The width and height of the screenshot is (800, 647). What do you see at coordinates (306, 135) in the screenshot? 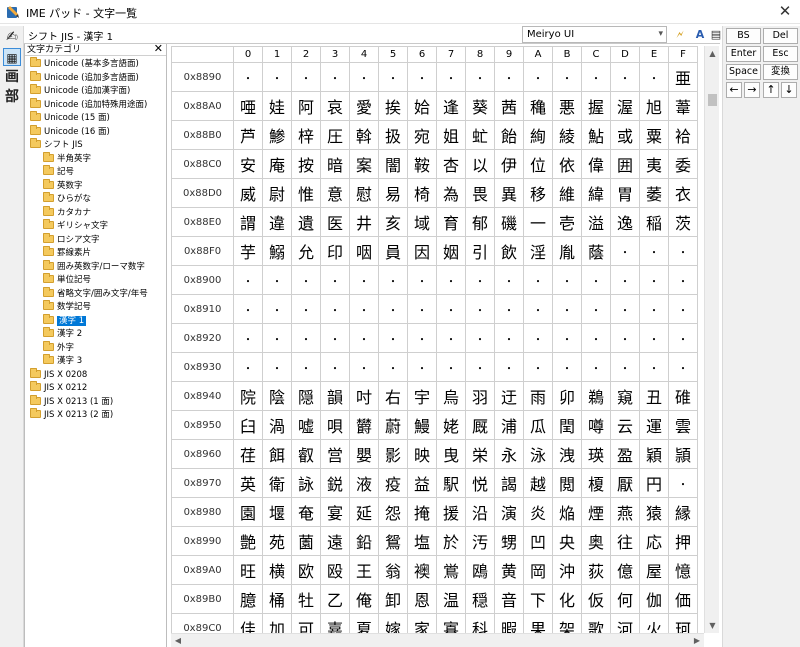
I see `character-cell: 梓` at bounding box center [306, 135].